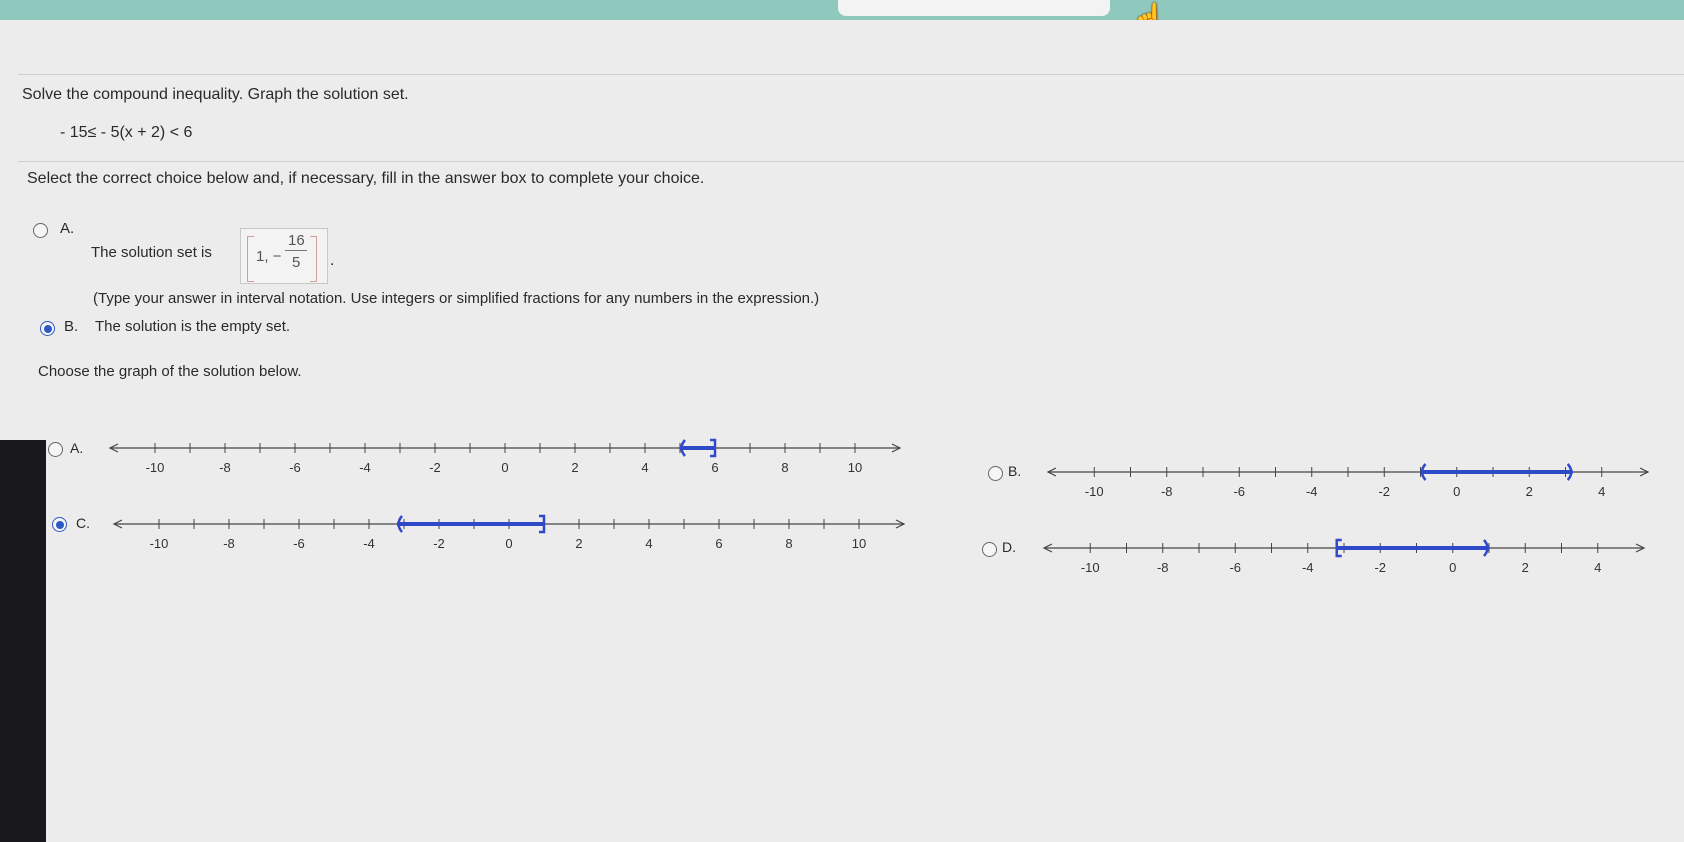  Describe the element at coordinates (126, 132) in the screenshot. I see `inequality-expression: - 15≤ - 5(x + 2) < 6` at that location.